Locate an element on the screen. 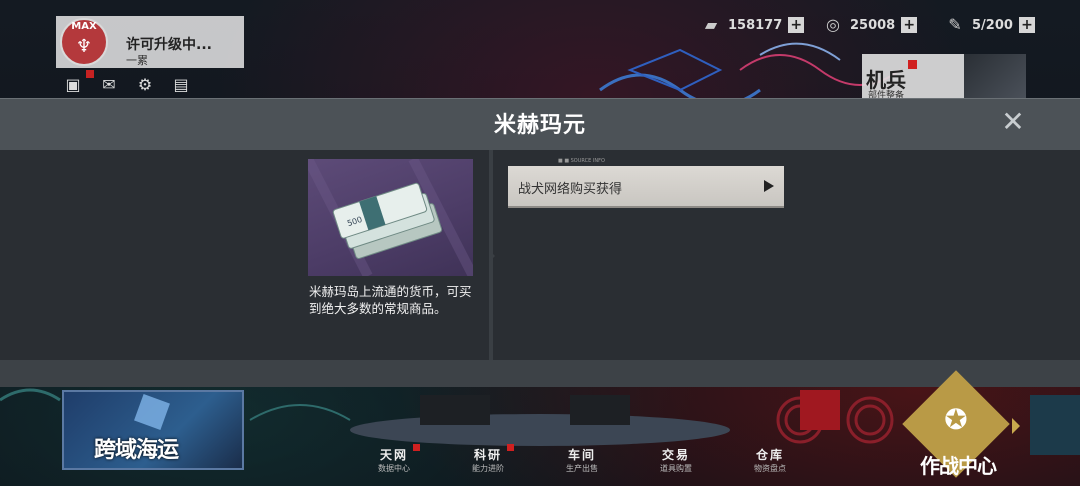 The image size is (1080, 486). card-icon: ▰ is located at coordinates (711, 24).